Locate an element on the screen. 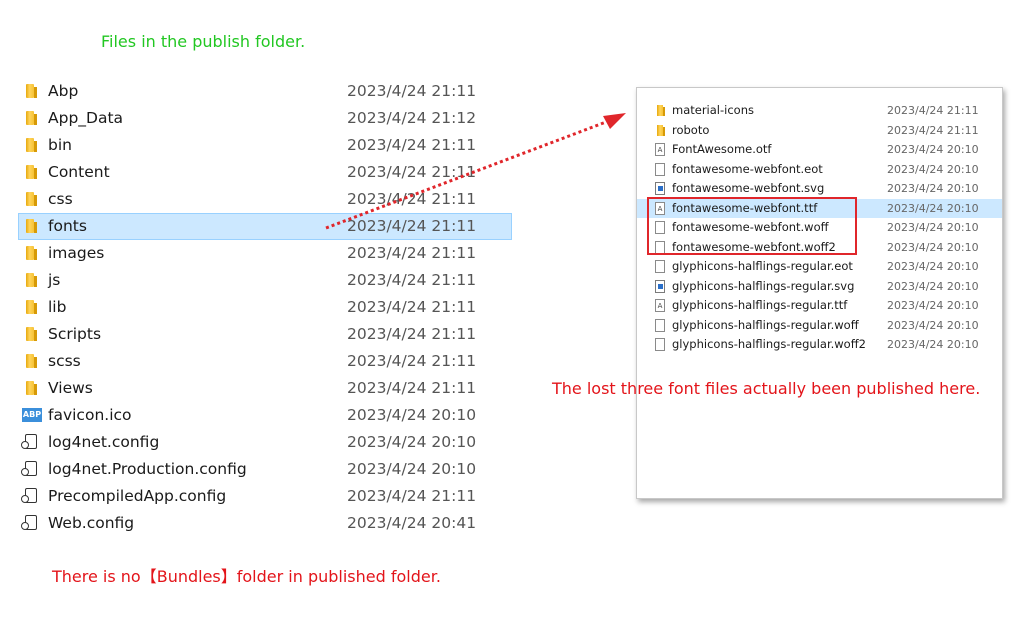  file-row: images 2023/4/24 21:11 is located at coordinates (265, 253).